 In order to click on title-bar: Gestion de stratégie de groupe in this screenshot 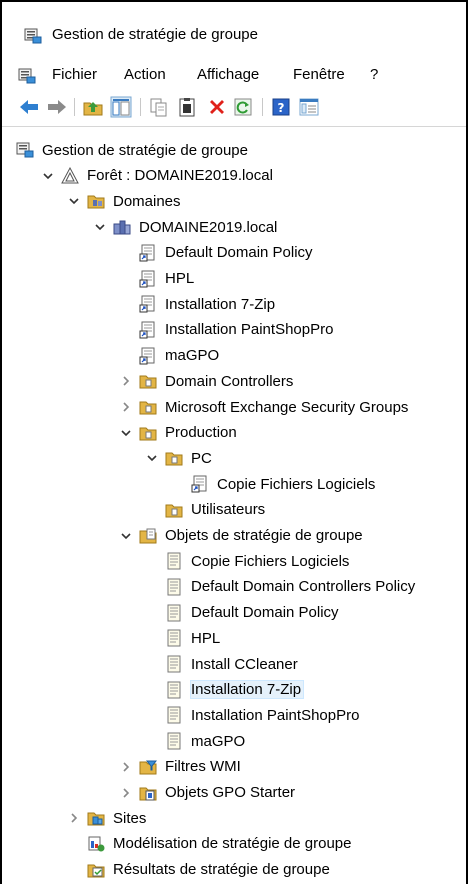, I will do `click(234, 33)`.